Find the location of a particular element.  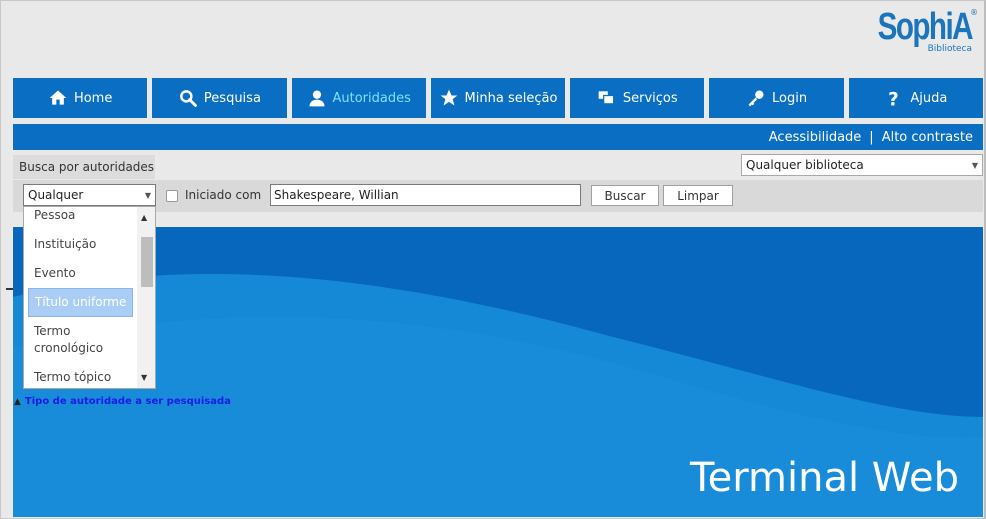

search-term-input: Shakespeare, Willian is located at coordinates (425, 195).